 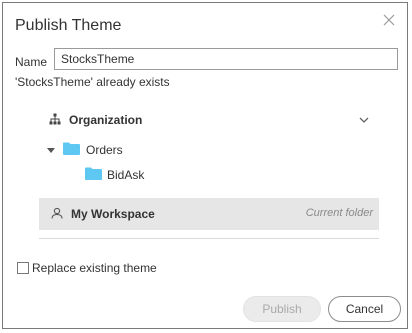 What do you see at coordinates (364, 120) in the screenshot?
I see `chevron-down-icon` at bounding box center [364, 120].